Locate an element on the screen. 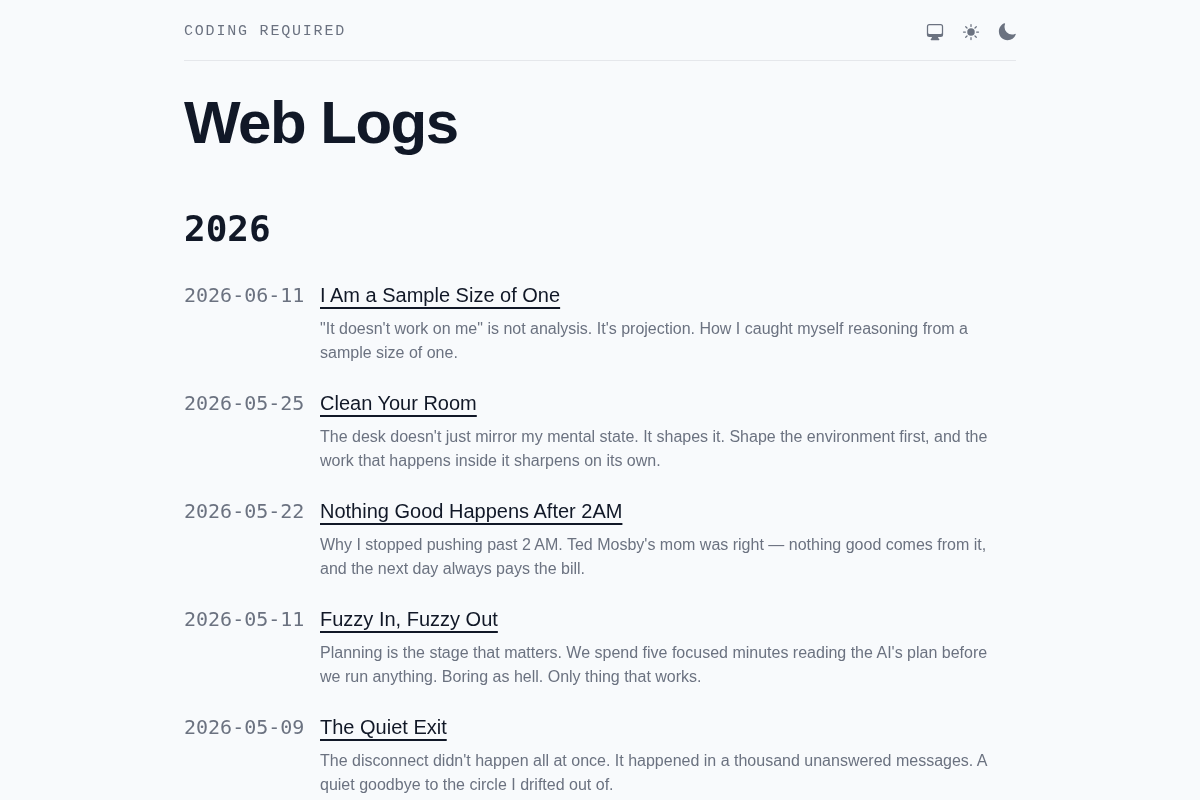  moon-icon is located at coordinates (1007, 31).